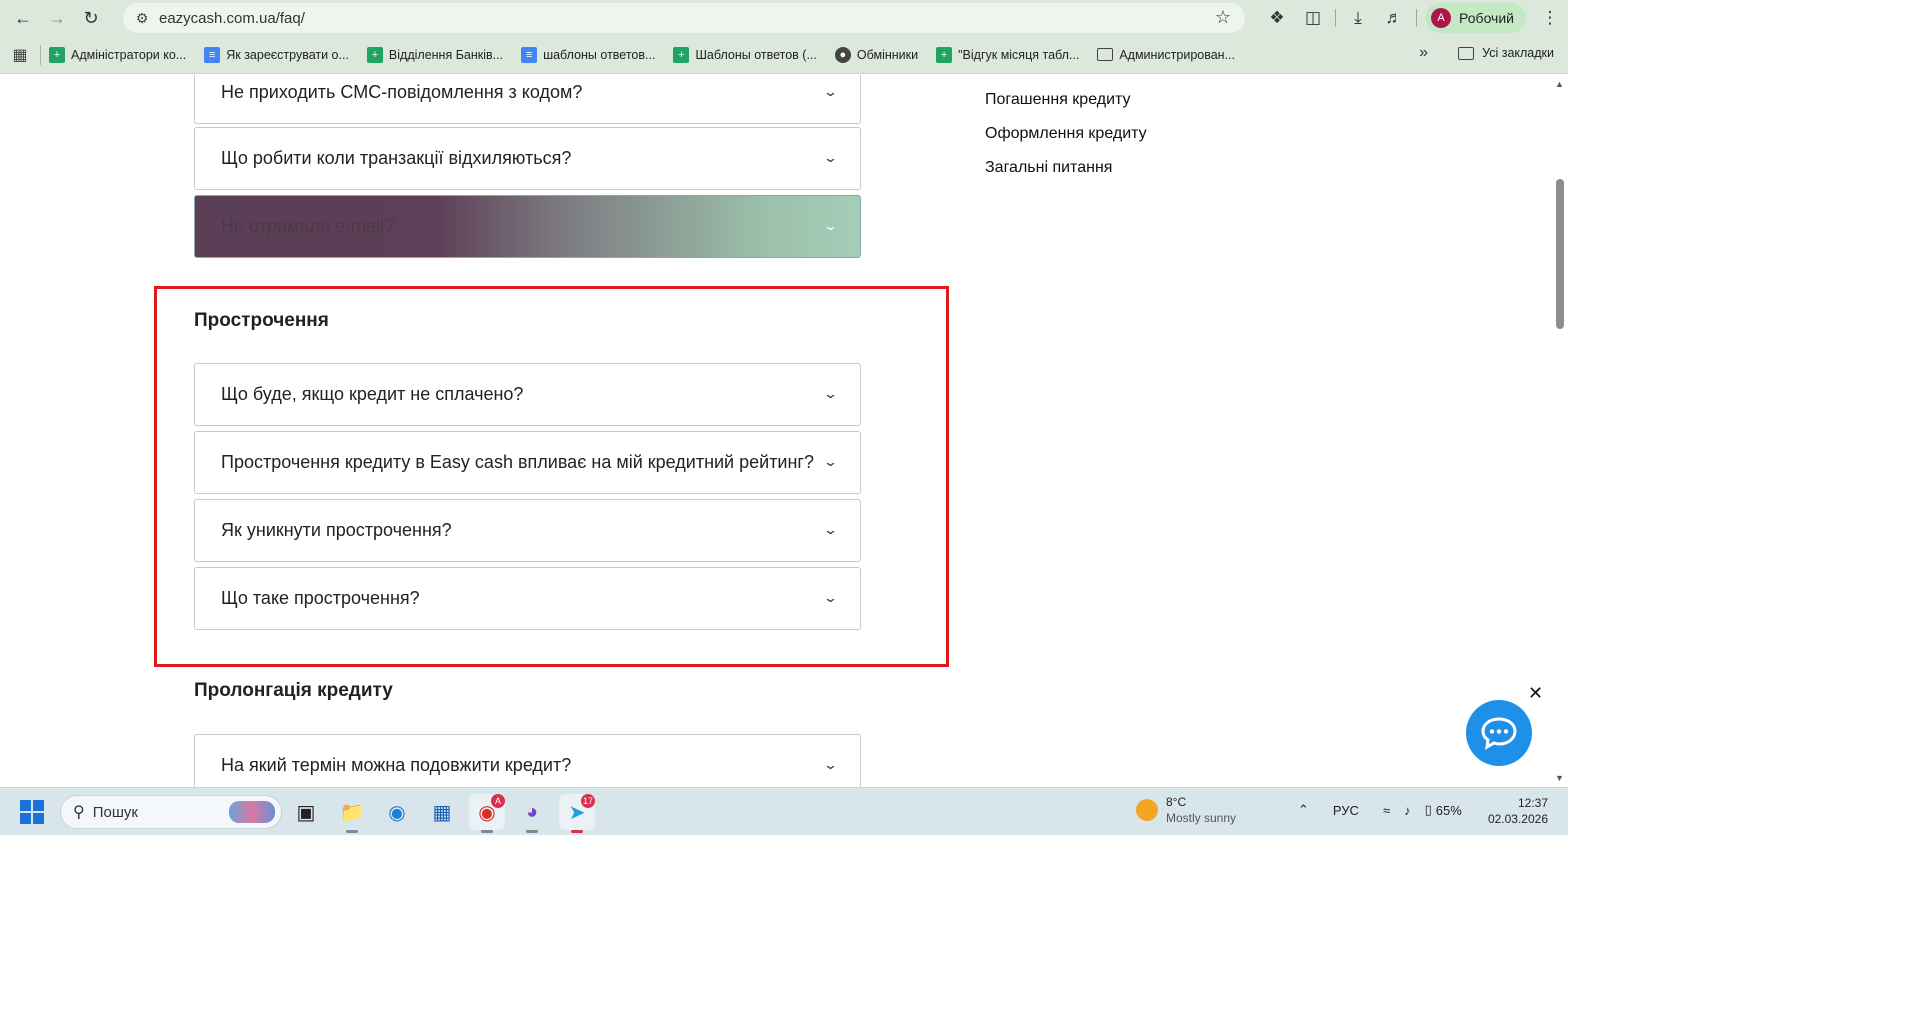 This screenshot has width=1920, height=1022. What do you see at coordinates (396, 765) in the screenshot?
I see `faq-question: На який термін можна подовжити кредит?` at bounding box center [396, 765].